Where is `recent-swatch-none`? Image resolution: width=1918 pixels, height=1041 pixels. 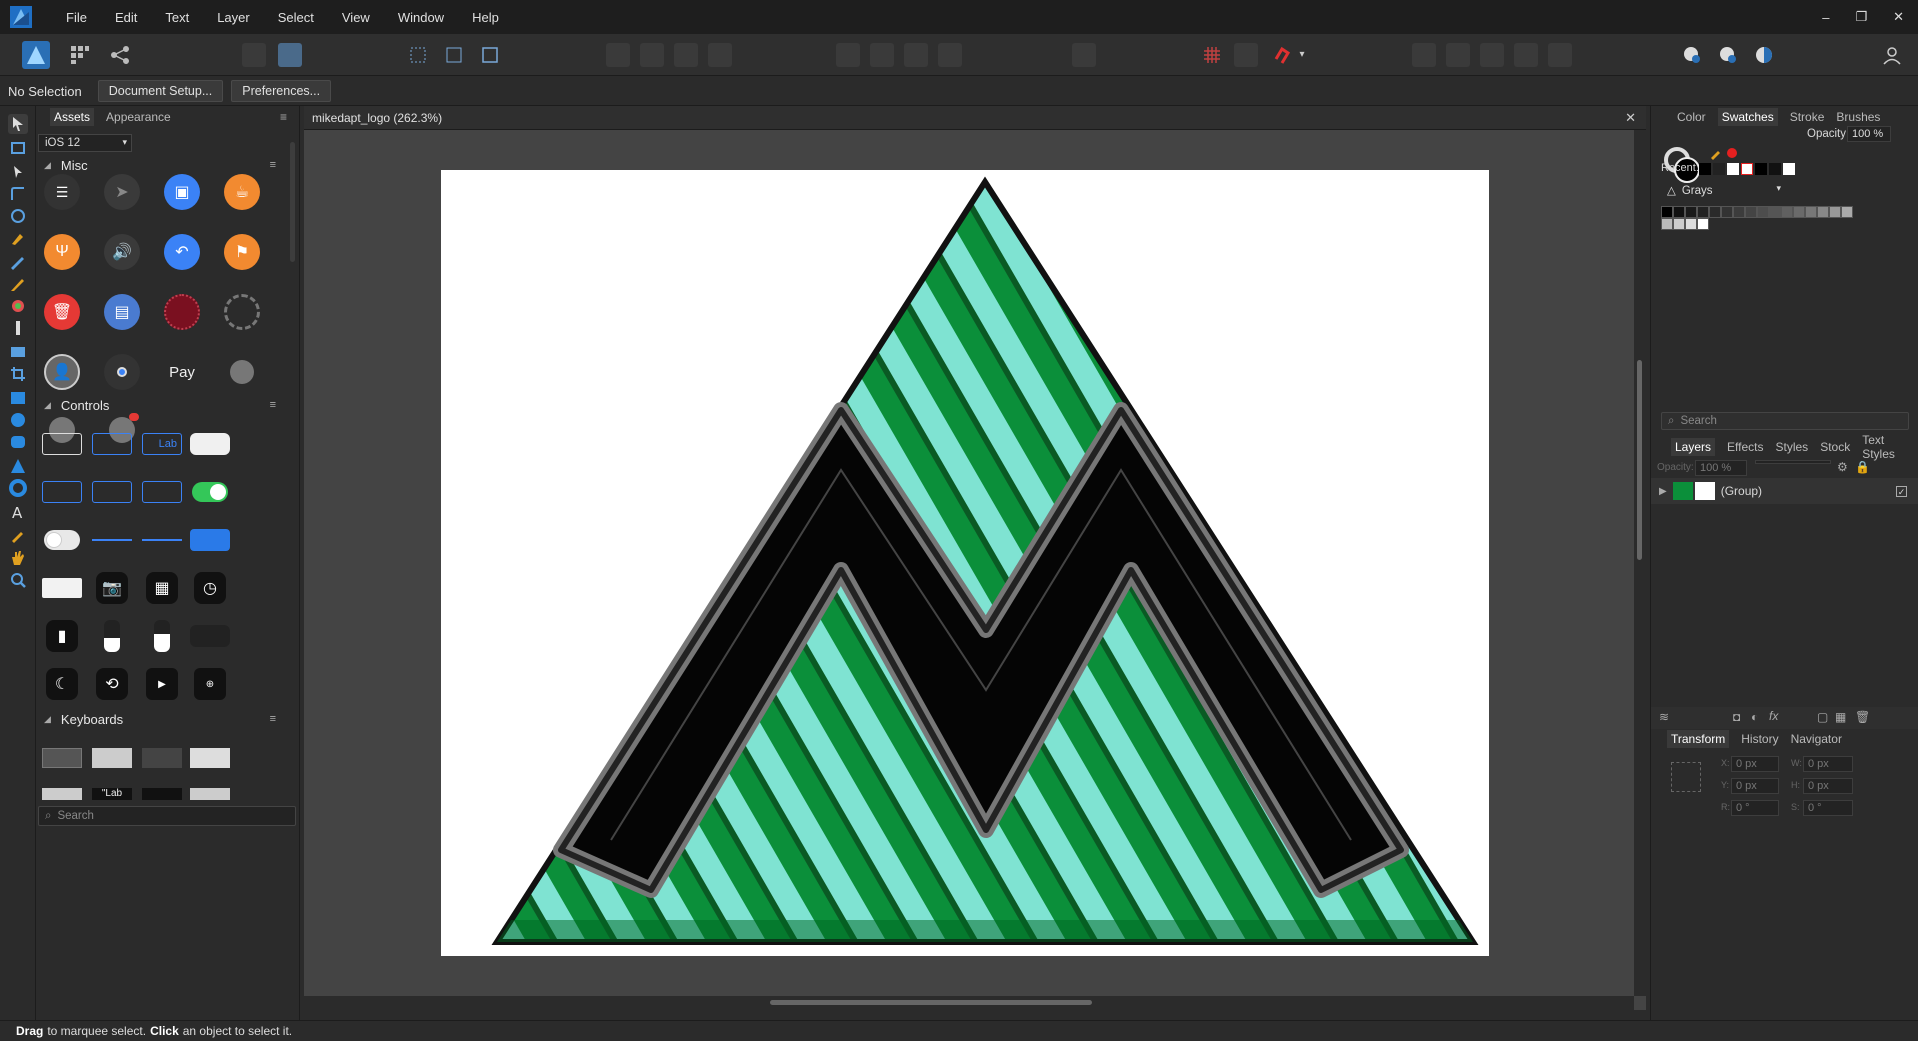
recent-swatch-none is located at coordinates (1747, 169).